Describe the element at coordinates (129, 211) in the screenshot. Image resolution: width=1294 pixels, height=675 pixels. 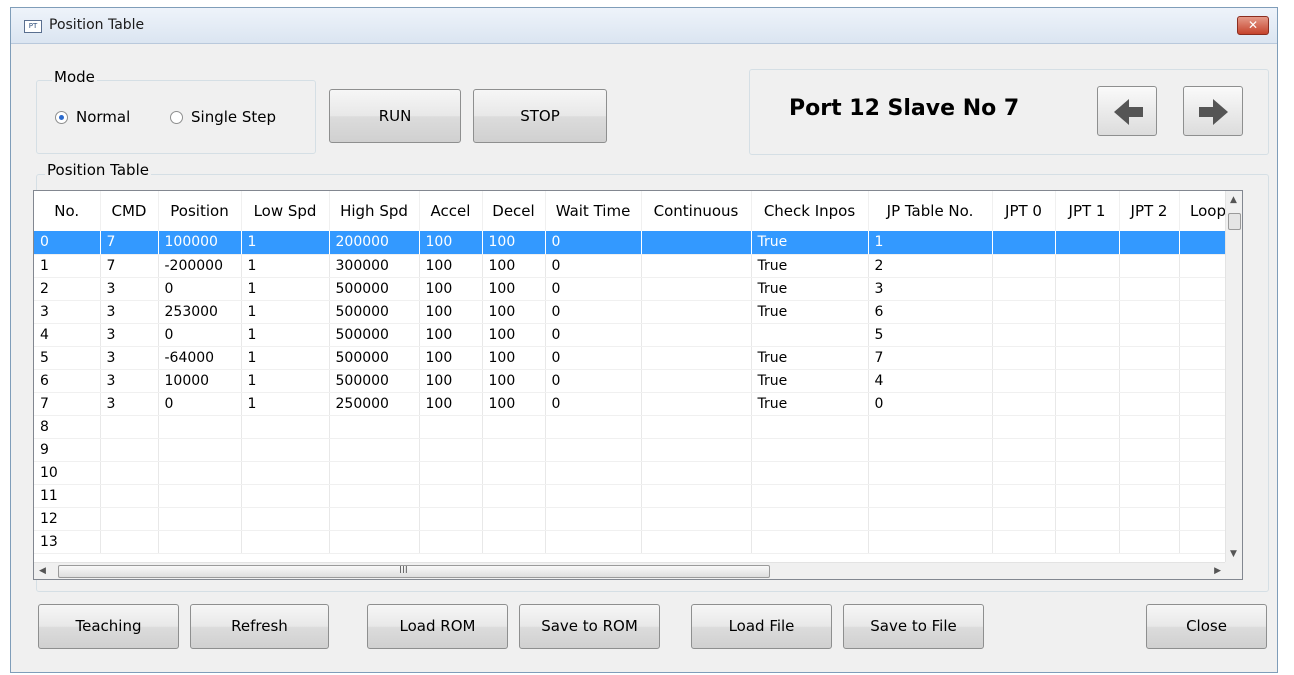
I see `column-header: CMD` at that location.